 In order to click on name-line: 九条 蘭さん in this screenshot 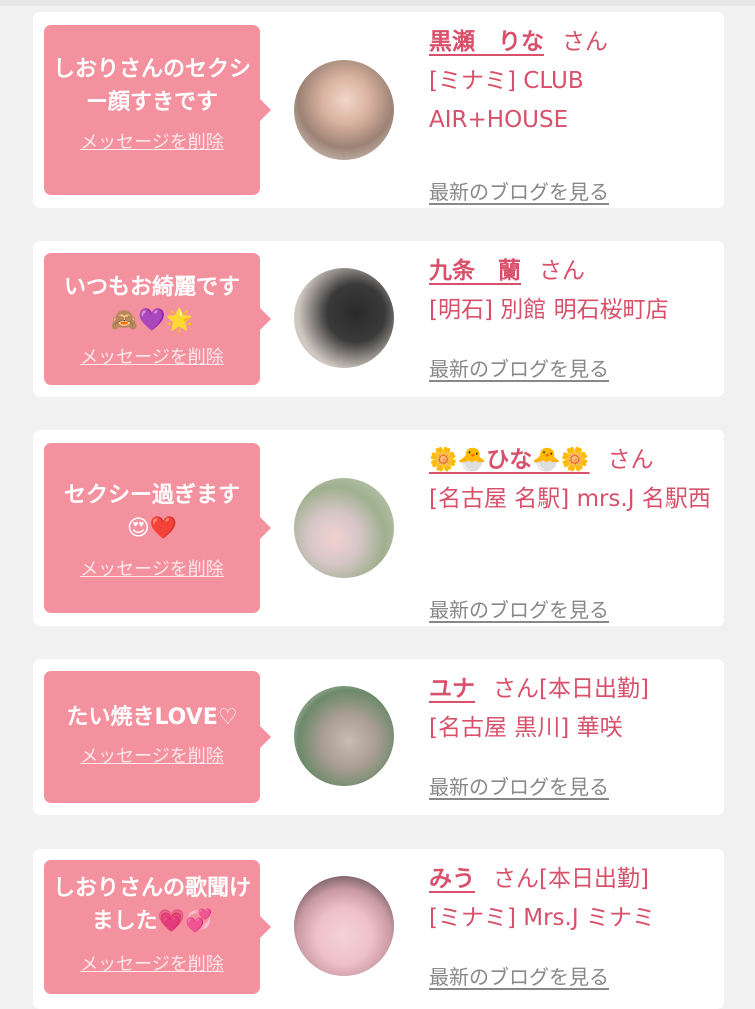, I will do `click(571, 271)`.